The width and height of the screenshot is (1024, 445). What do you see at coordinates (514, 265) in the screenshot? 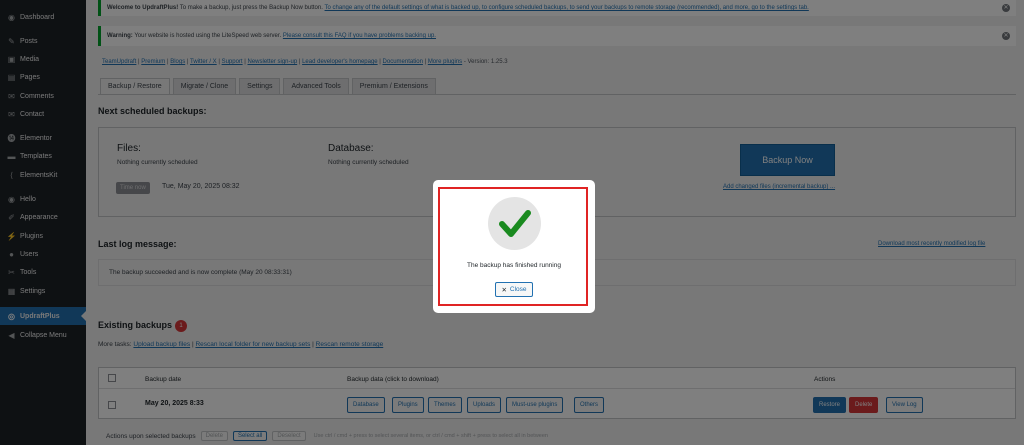
I see `modal-message: The backup has finished running` at bounding box center [514, 265].